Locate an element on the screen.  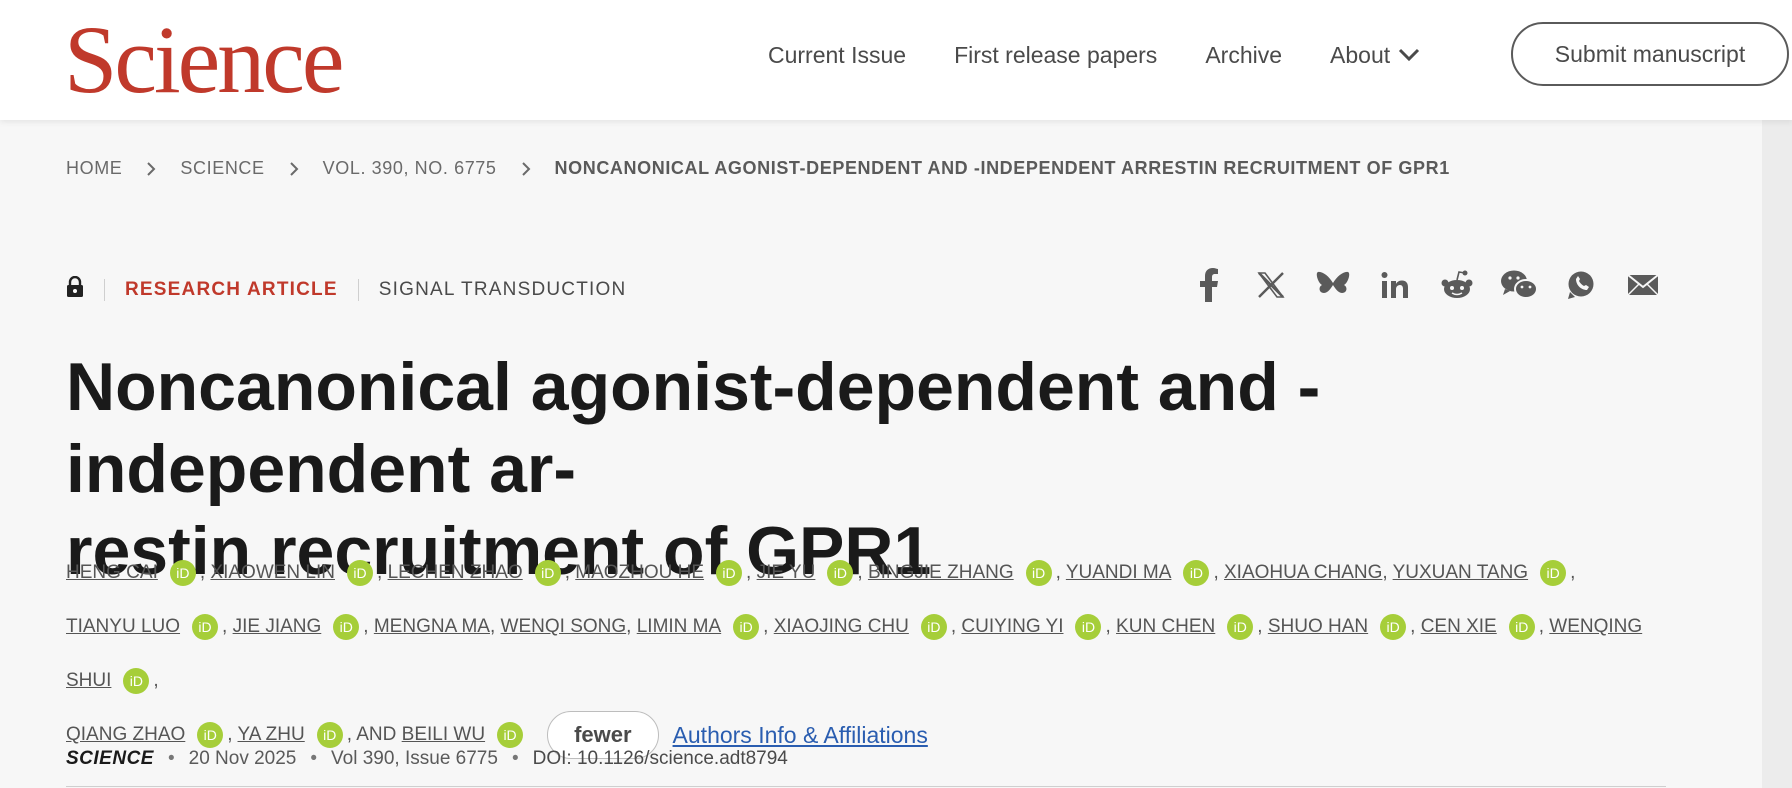
email-icon is located at coordinates (1643, 285).